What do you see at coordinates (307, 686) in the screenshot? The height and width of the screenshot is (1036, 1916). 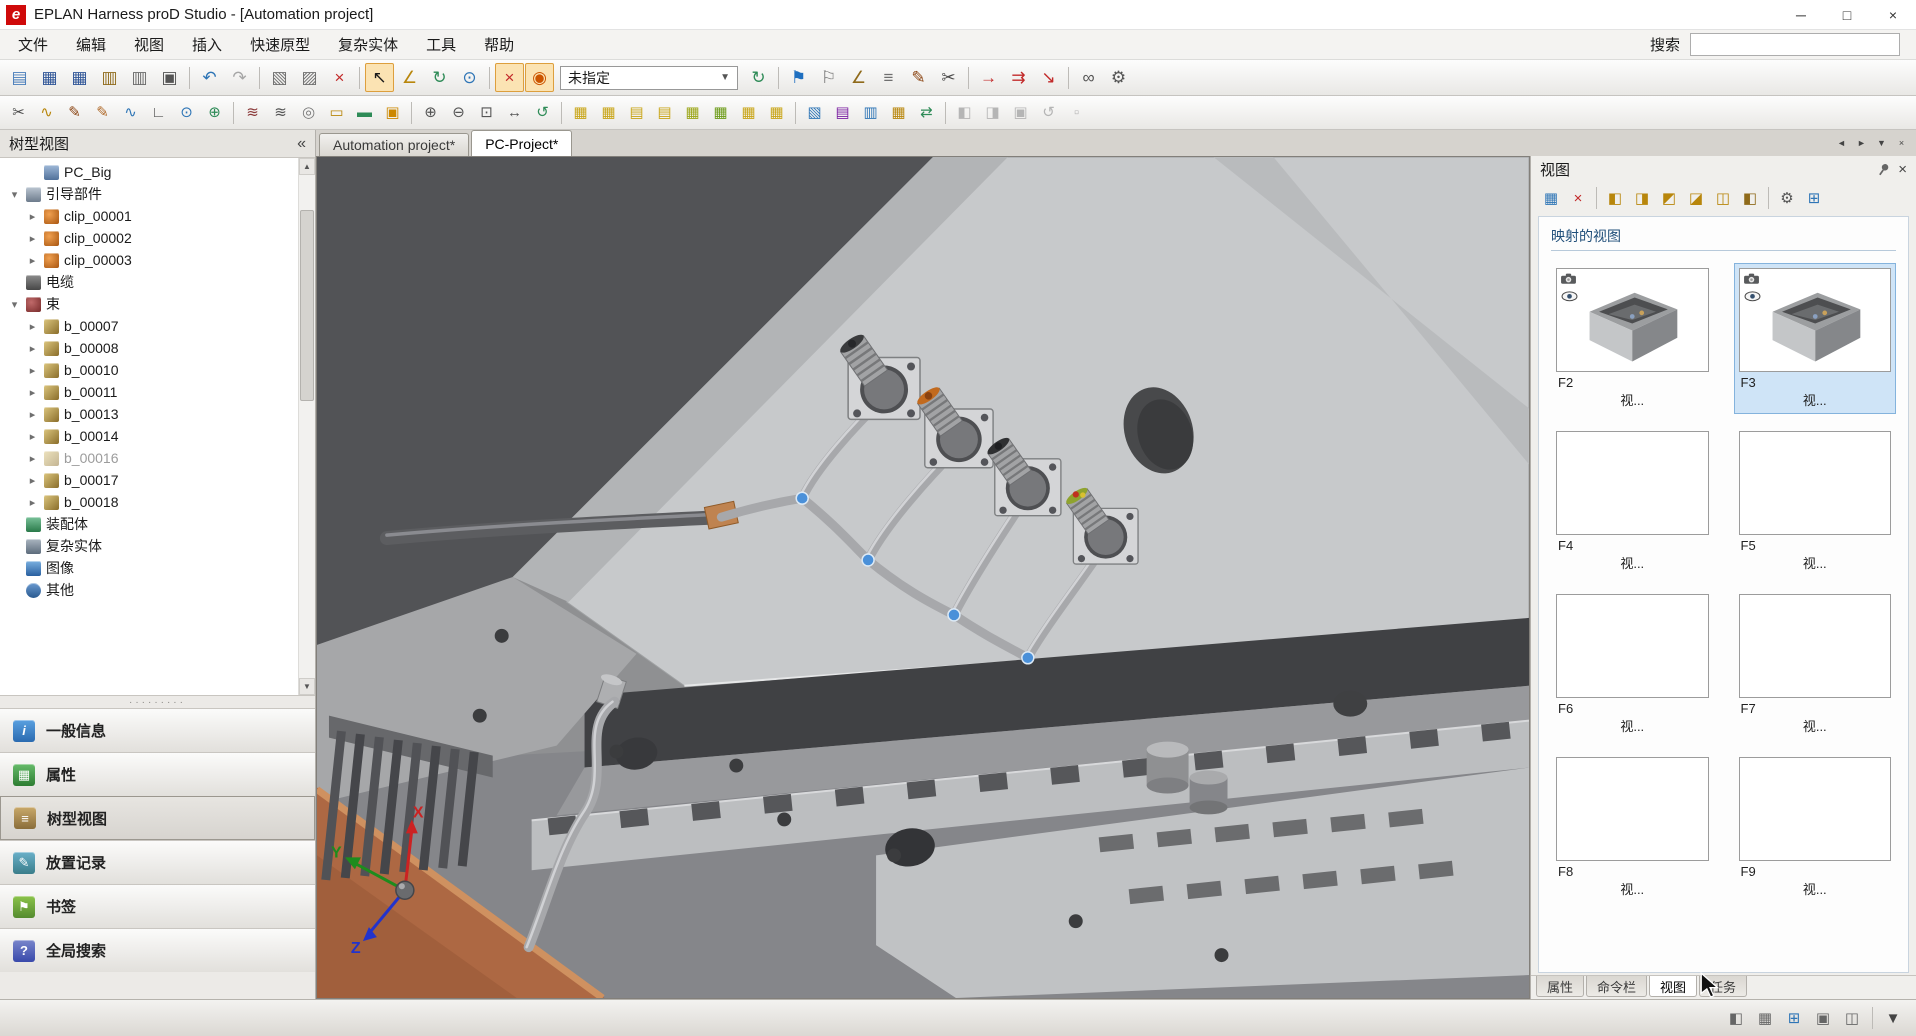 I see `scroll-down-icon: ▼` at bounding box center [307, 686].